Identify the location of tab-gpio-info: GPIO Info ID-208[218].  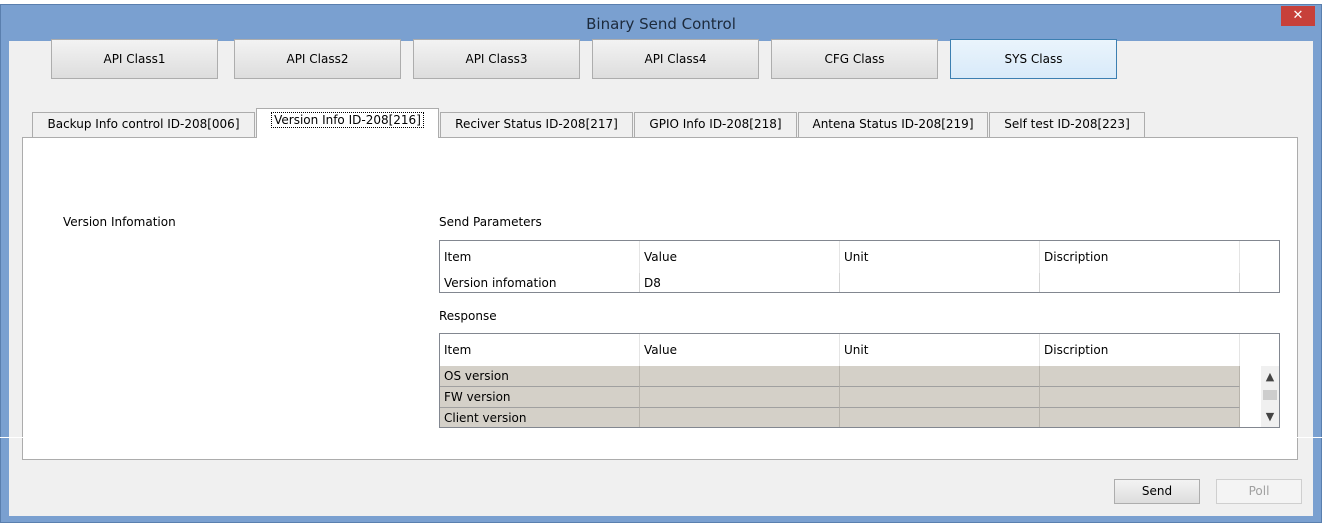
(715, 124).